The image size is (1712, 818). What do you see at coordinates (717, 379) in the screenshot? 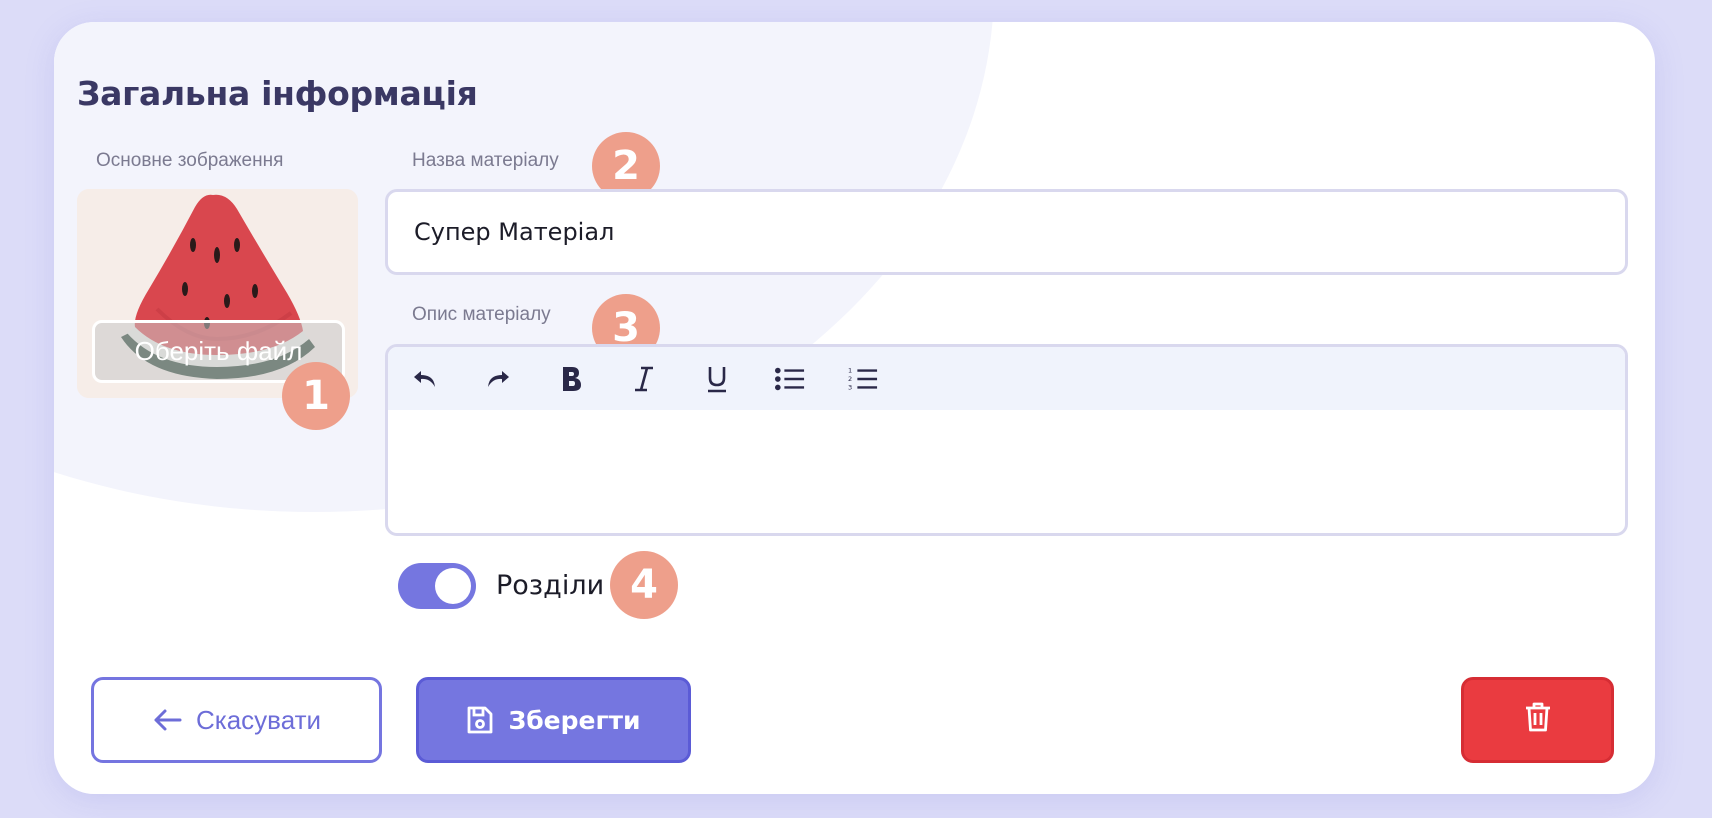
I see `underline-icon` at bounding box center [717, 379].